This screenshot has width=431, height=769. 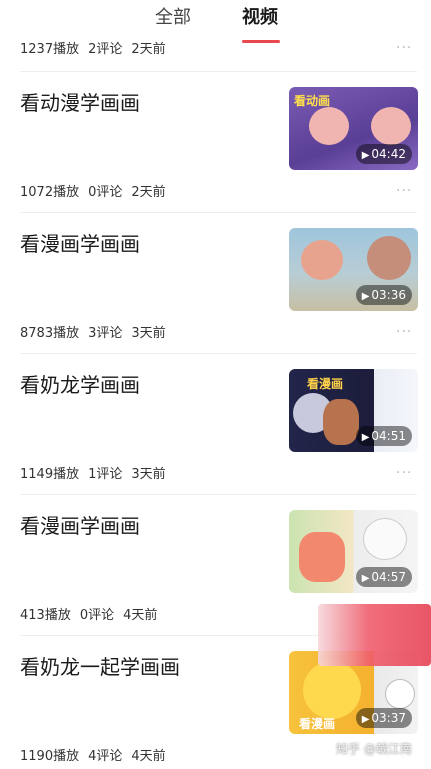 I want to click on video-thumbnail: ▶ 04:57, so click(x=353, y=551).